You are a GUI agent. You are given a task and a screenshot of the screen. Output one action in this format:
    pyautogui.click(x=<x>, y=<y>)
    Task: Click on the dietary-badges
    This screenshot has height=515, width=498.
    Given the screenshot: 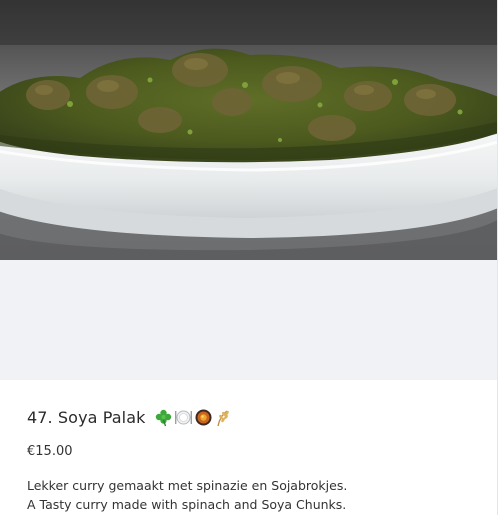 What is the action you would take?
    pyautogui.click(x=193, y=417)
    